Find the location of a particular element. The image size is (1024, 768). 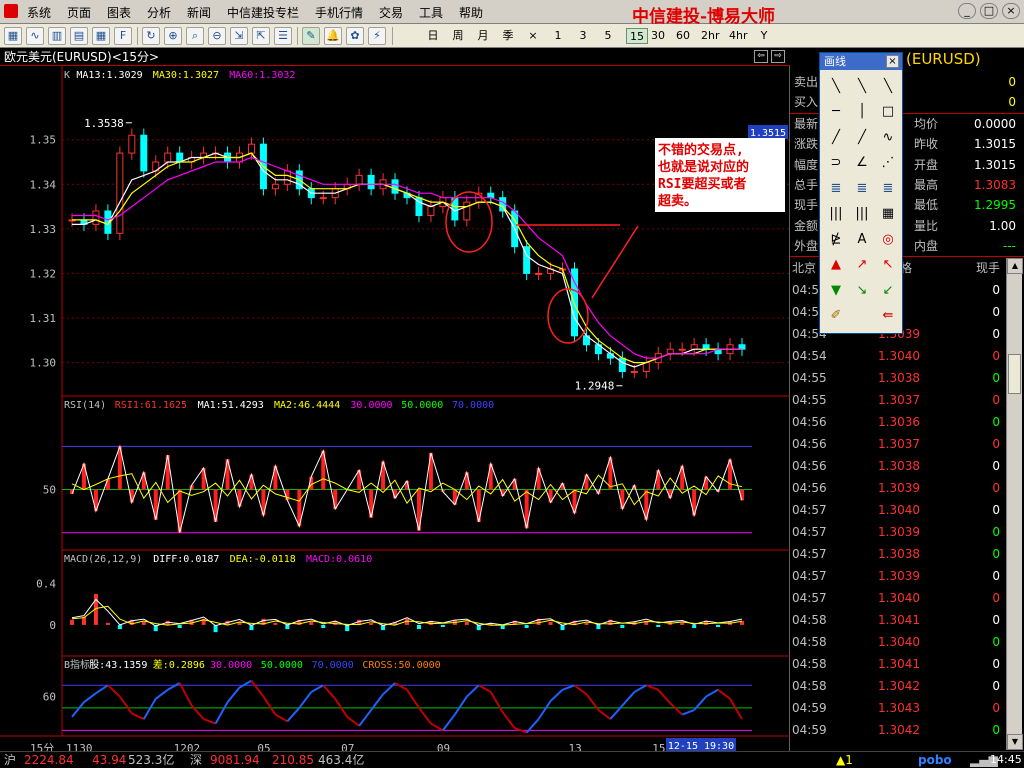

period-6: 3 is located at coordinates (583, 36).